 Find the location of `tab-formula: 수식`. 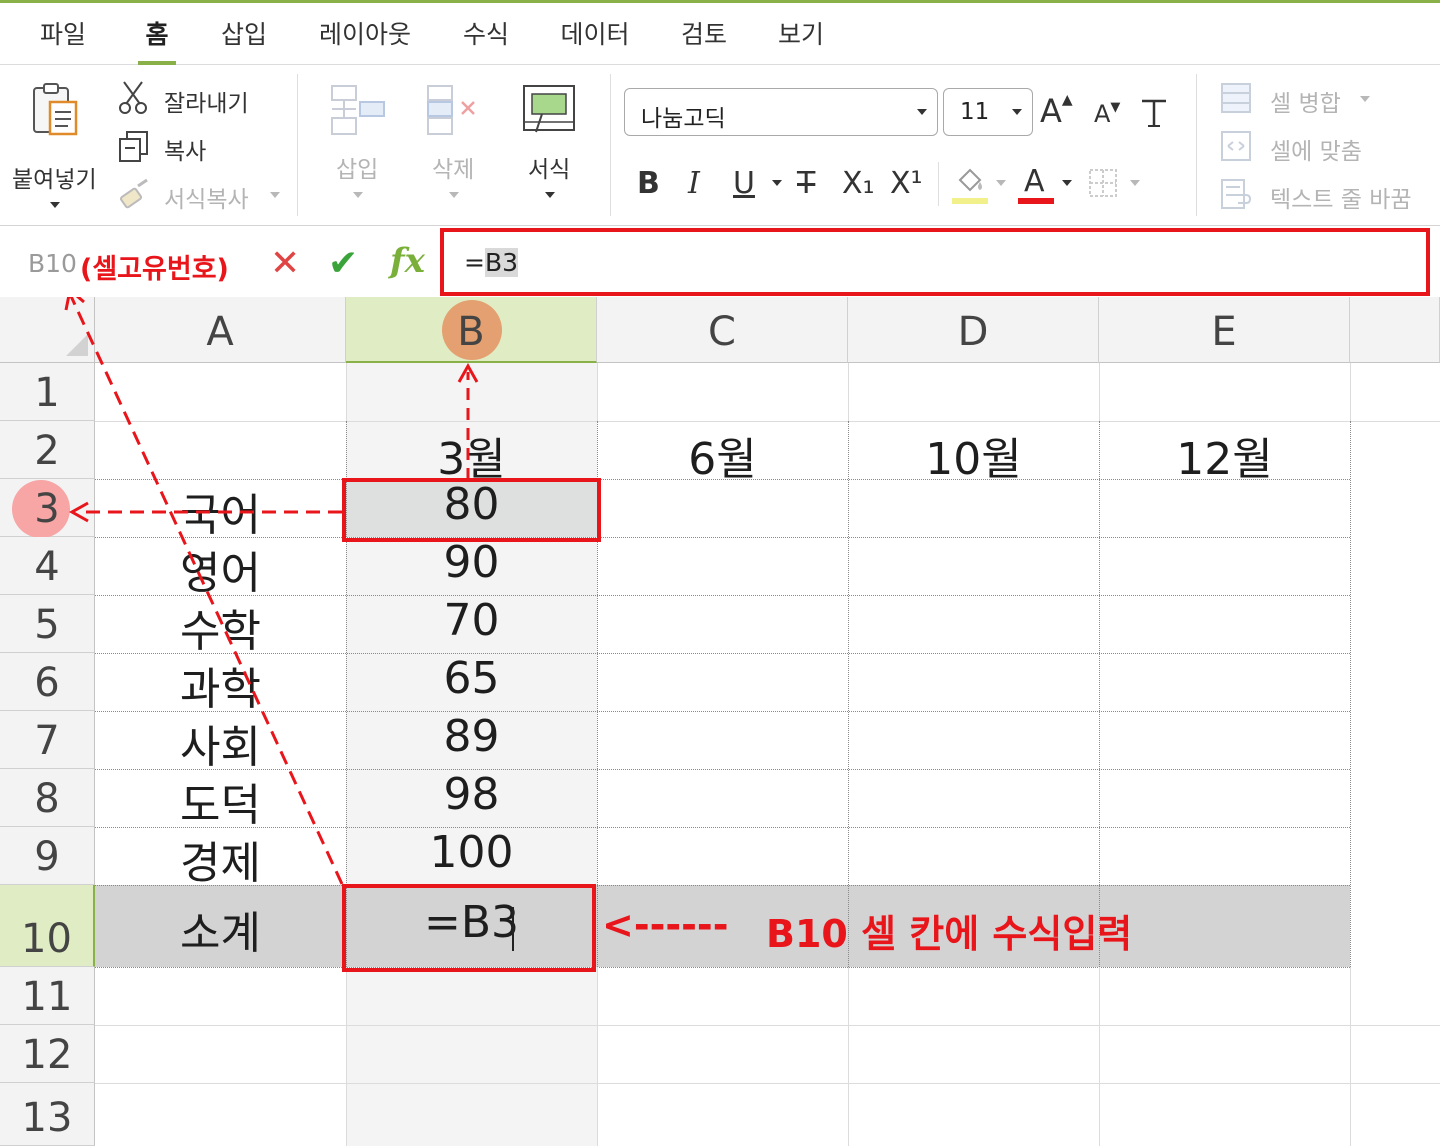

tab-formula: 수식 is located at coordinates (486, 40).